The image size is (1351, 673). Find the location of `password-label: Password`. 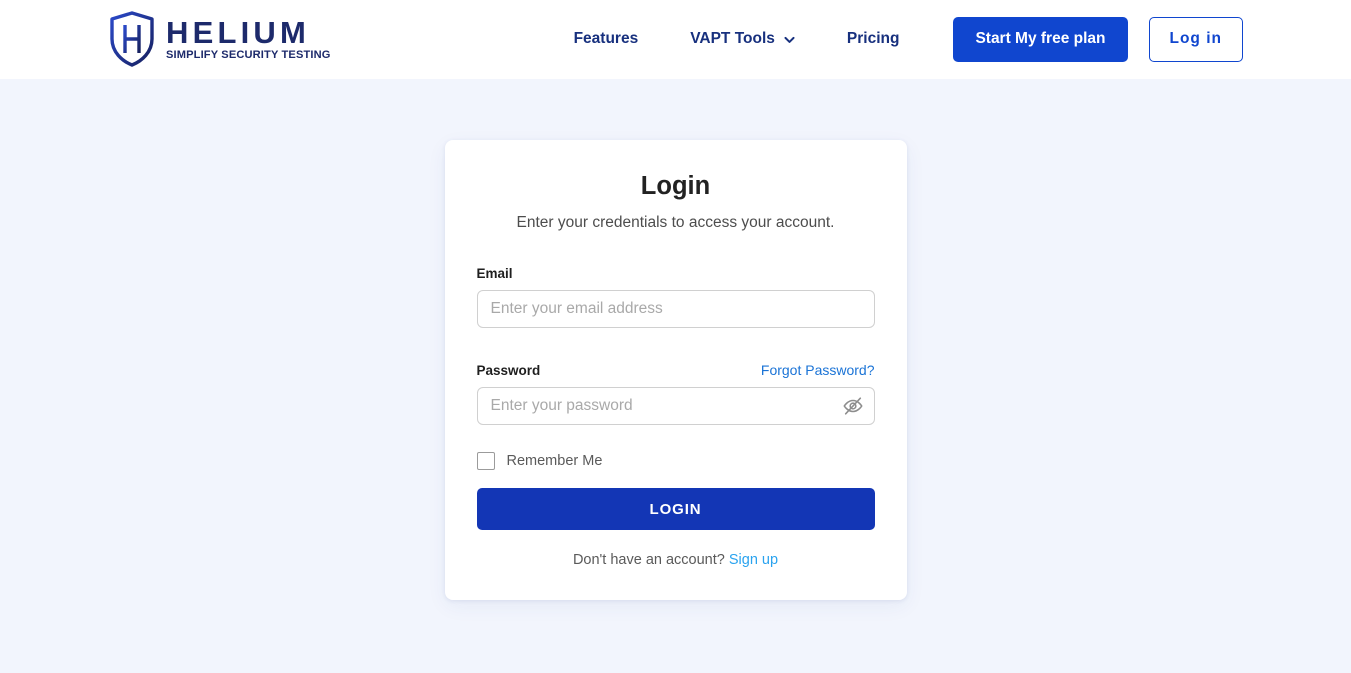

password-label: Password is located at coordinates (508, 371).